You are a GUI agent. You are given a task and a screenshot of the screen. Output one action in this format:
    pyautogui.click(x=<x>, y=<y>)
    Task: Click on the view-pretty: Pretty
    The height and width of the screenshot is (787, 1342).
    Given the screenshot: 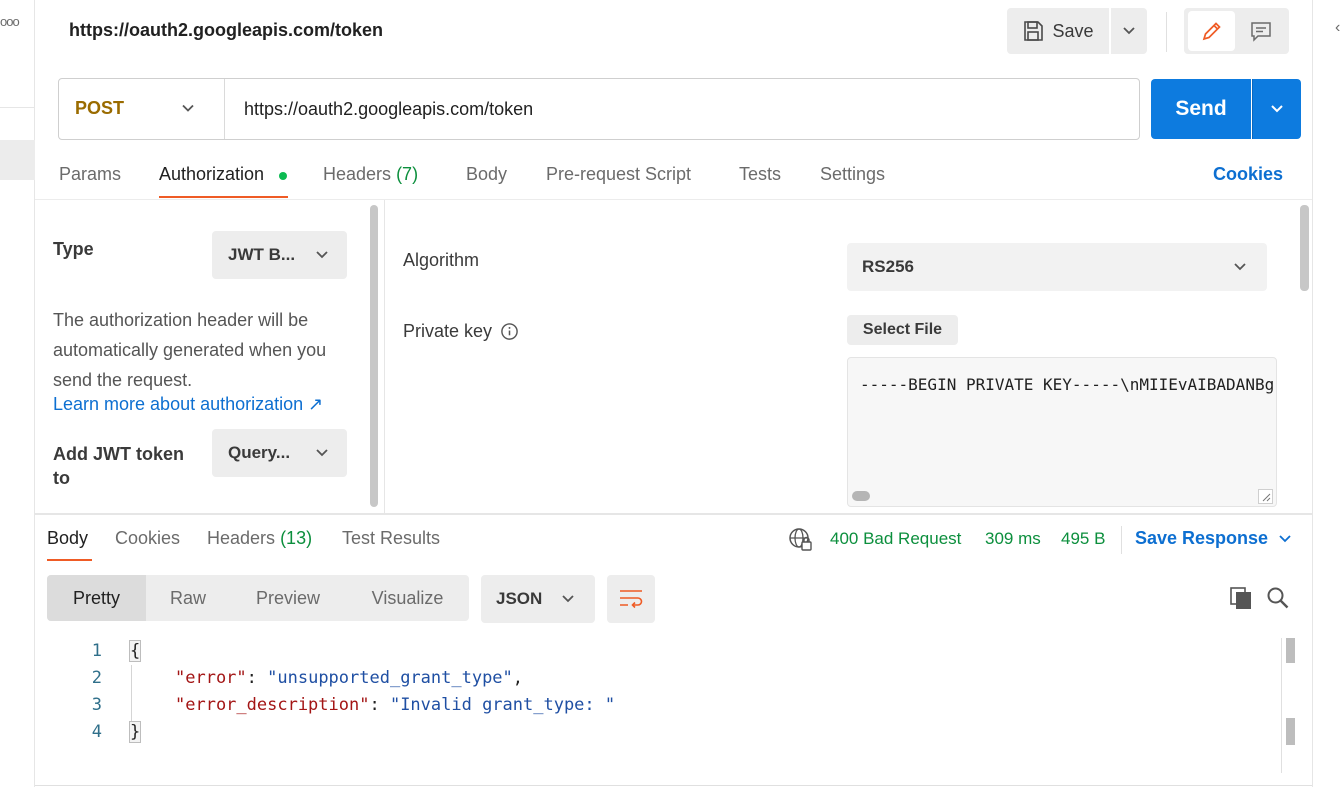 What is the action you would take?
    pyautogui.click(x=96, y=598)
    